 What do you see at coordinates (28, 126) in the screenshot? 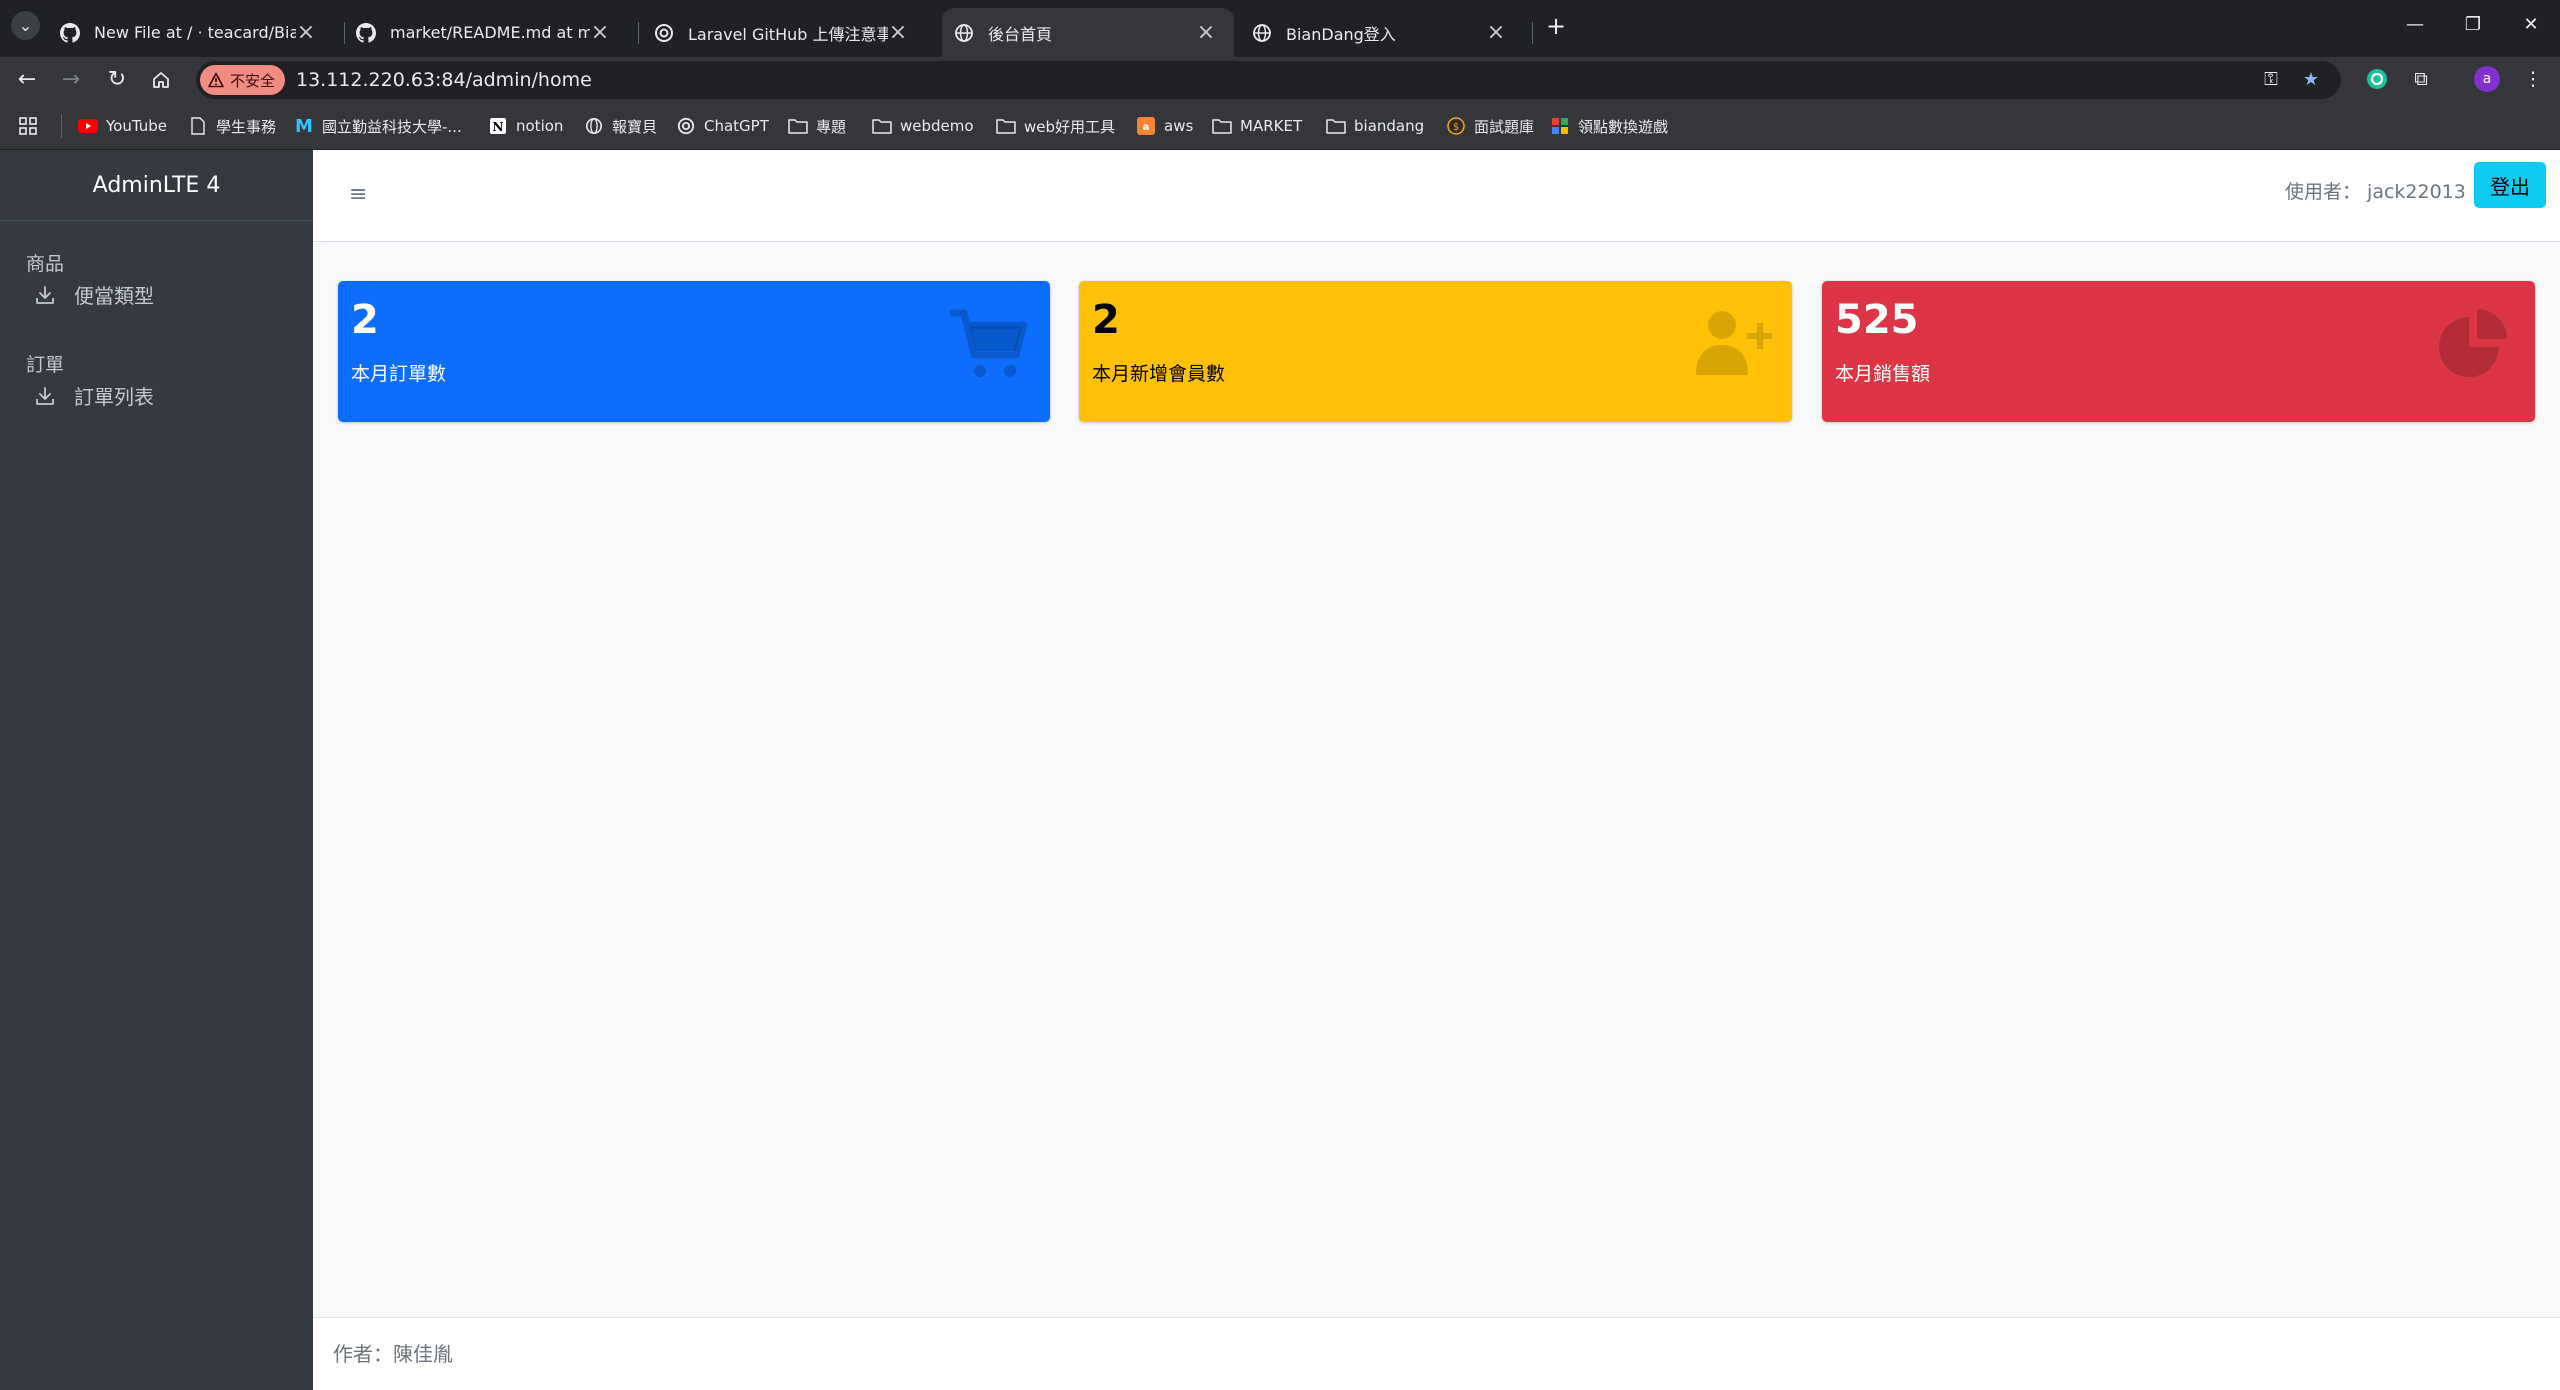
I see `apps-button` at bounding box center [28, 126].